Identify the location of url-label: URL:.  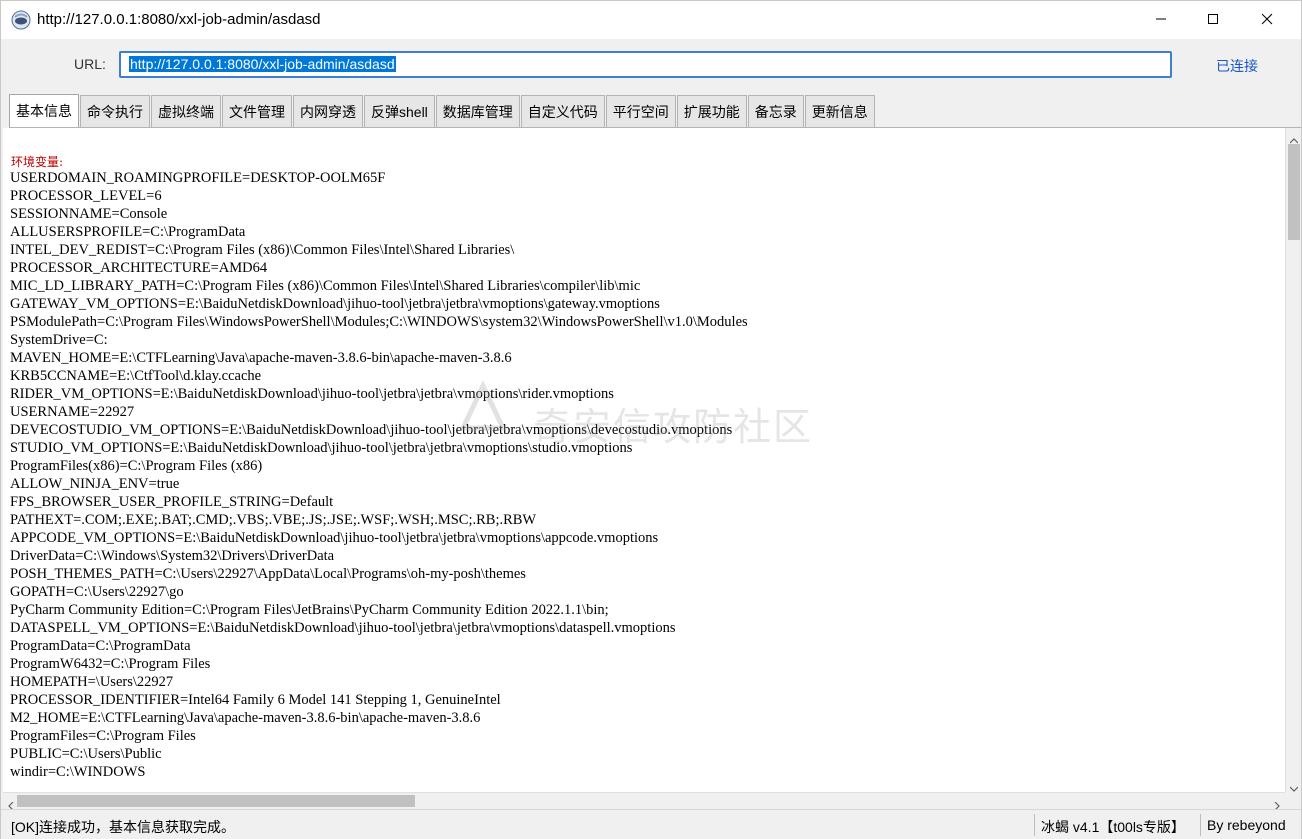
(90, 64).